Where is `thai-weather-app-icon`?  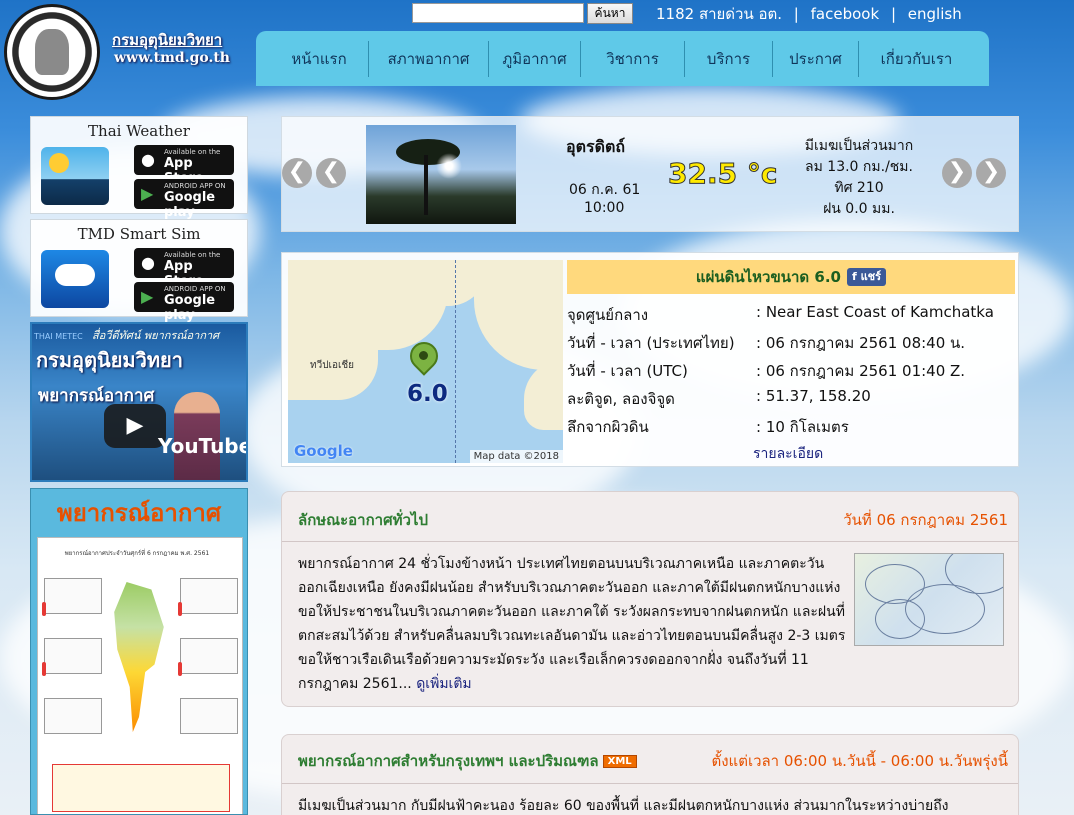
thai-weather-app-icon is located at coordinates (75, 176).